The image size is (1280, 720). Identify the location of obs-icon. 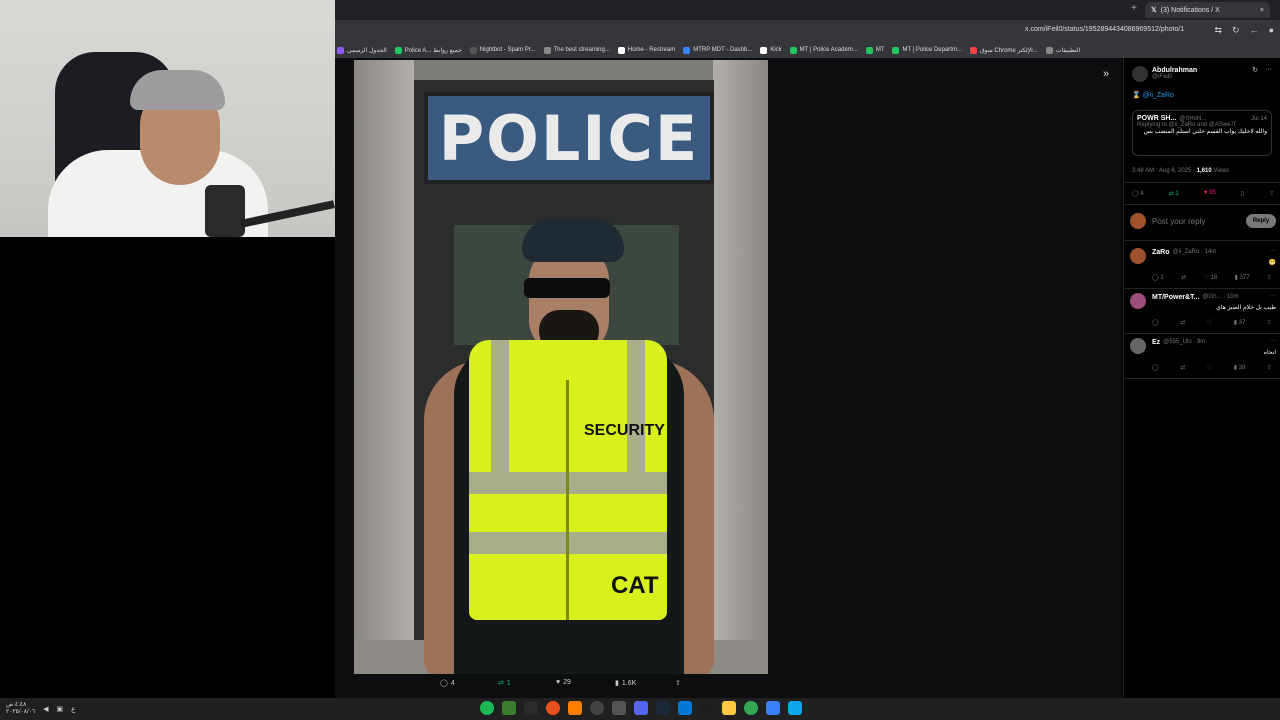
(597, 708).